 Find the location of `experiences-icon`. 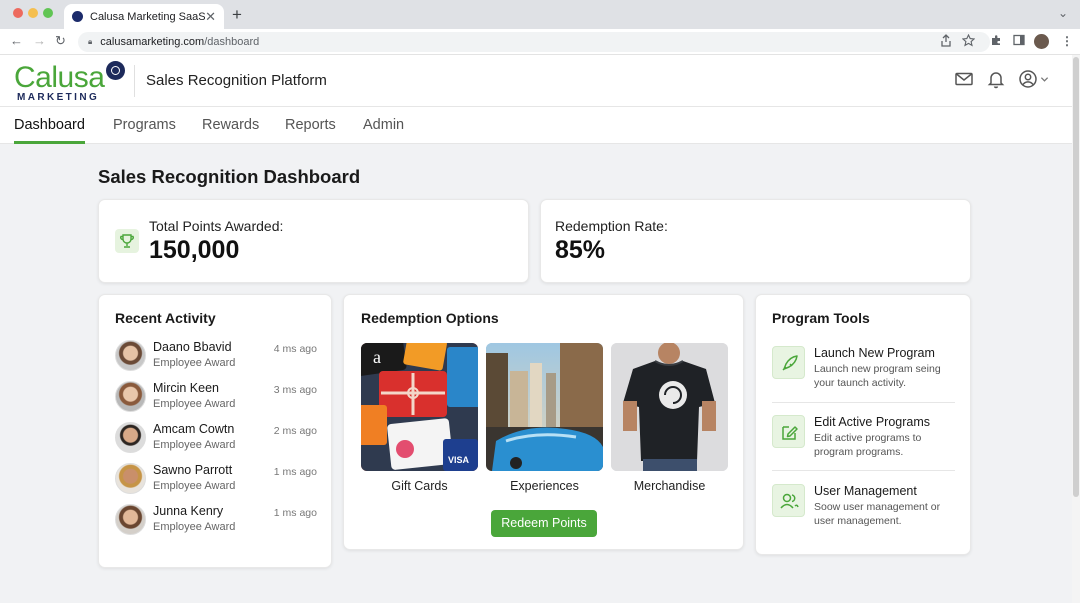

experiences-icon is located at coordinates (544, 407).